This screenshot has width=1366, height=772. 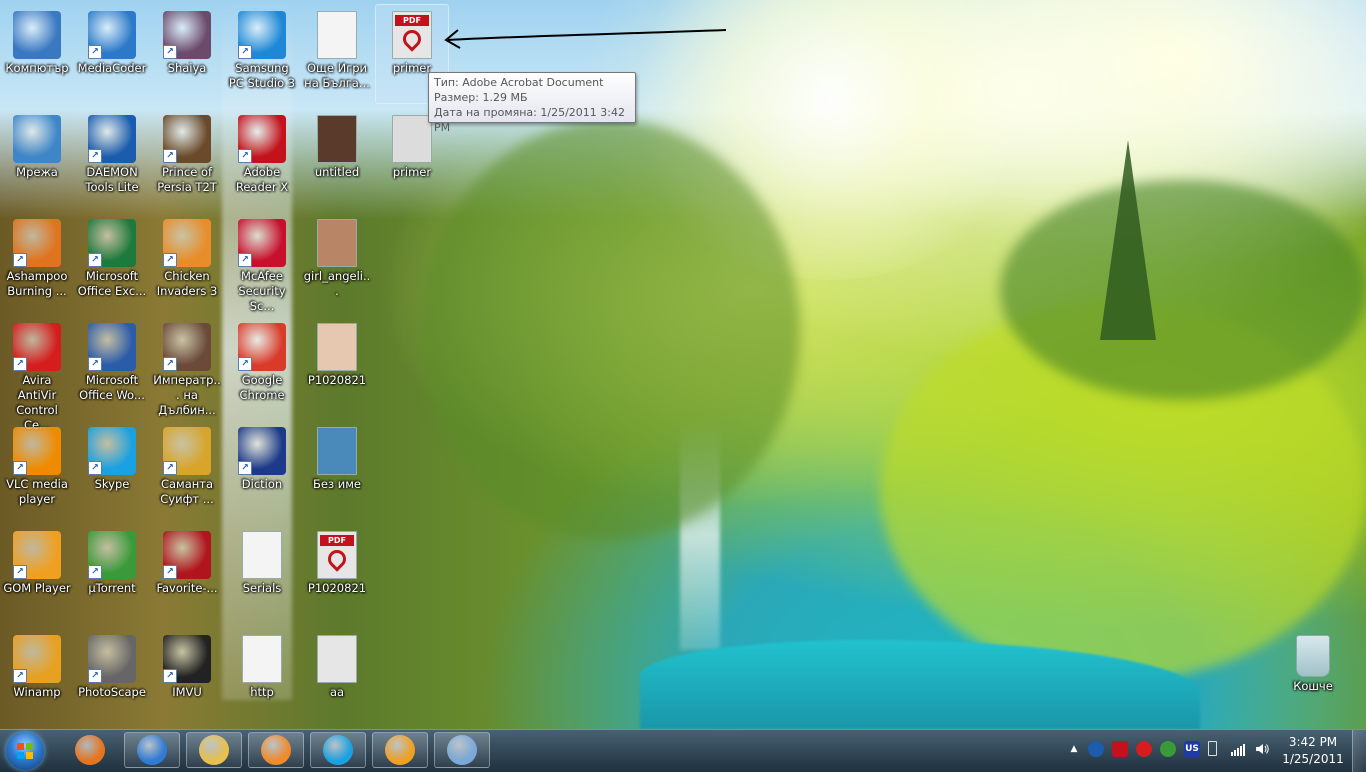 I want to click on action-center-flag-icon, so click(x=1120, y=749).